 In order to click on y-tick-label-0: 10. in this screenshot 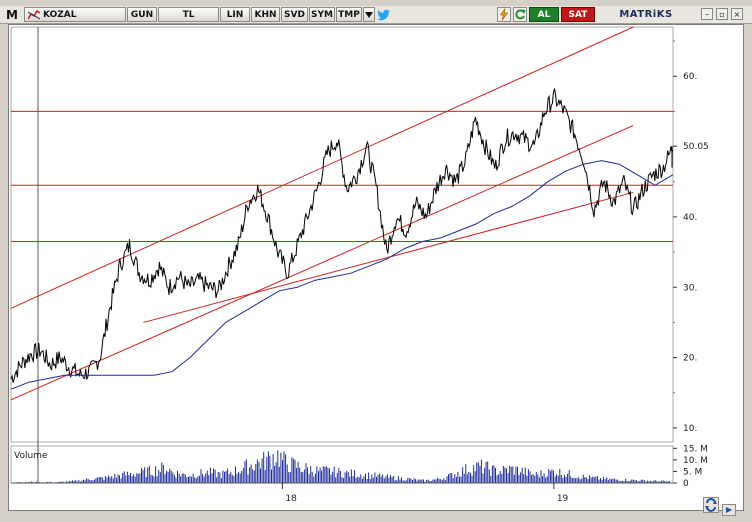, I will do `click(690, 429)`.